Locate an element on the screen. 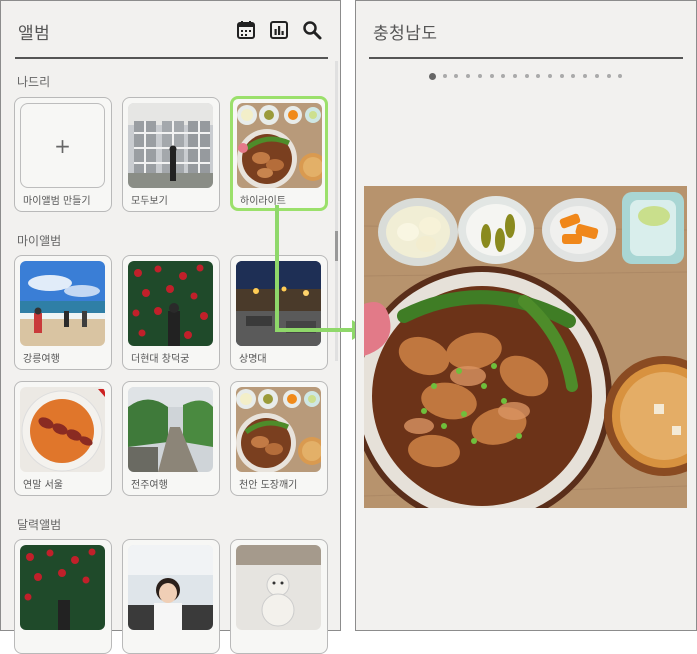  album-card-gangneung: 강릉여행 is located at coordinates (63, 312).